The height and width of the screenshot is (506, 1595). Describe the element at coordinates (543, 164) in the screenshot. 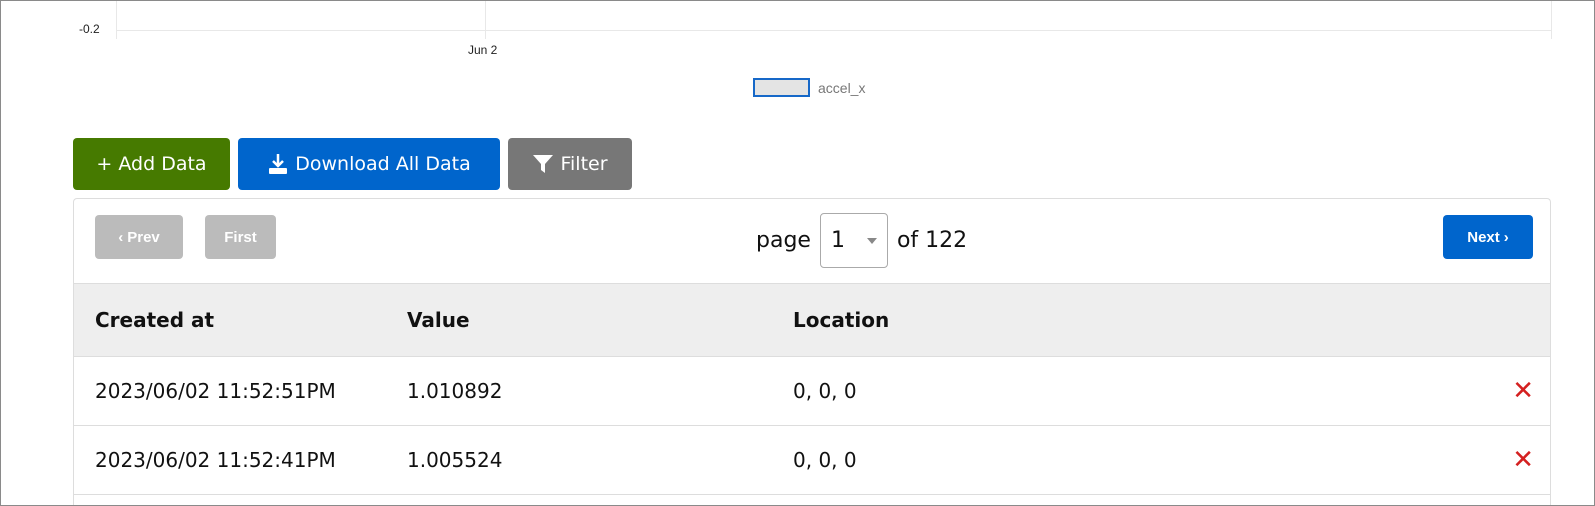

I see `filter-icon` at that location.